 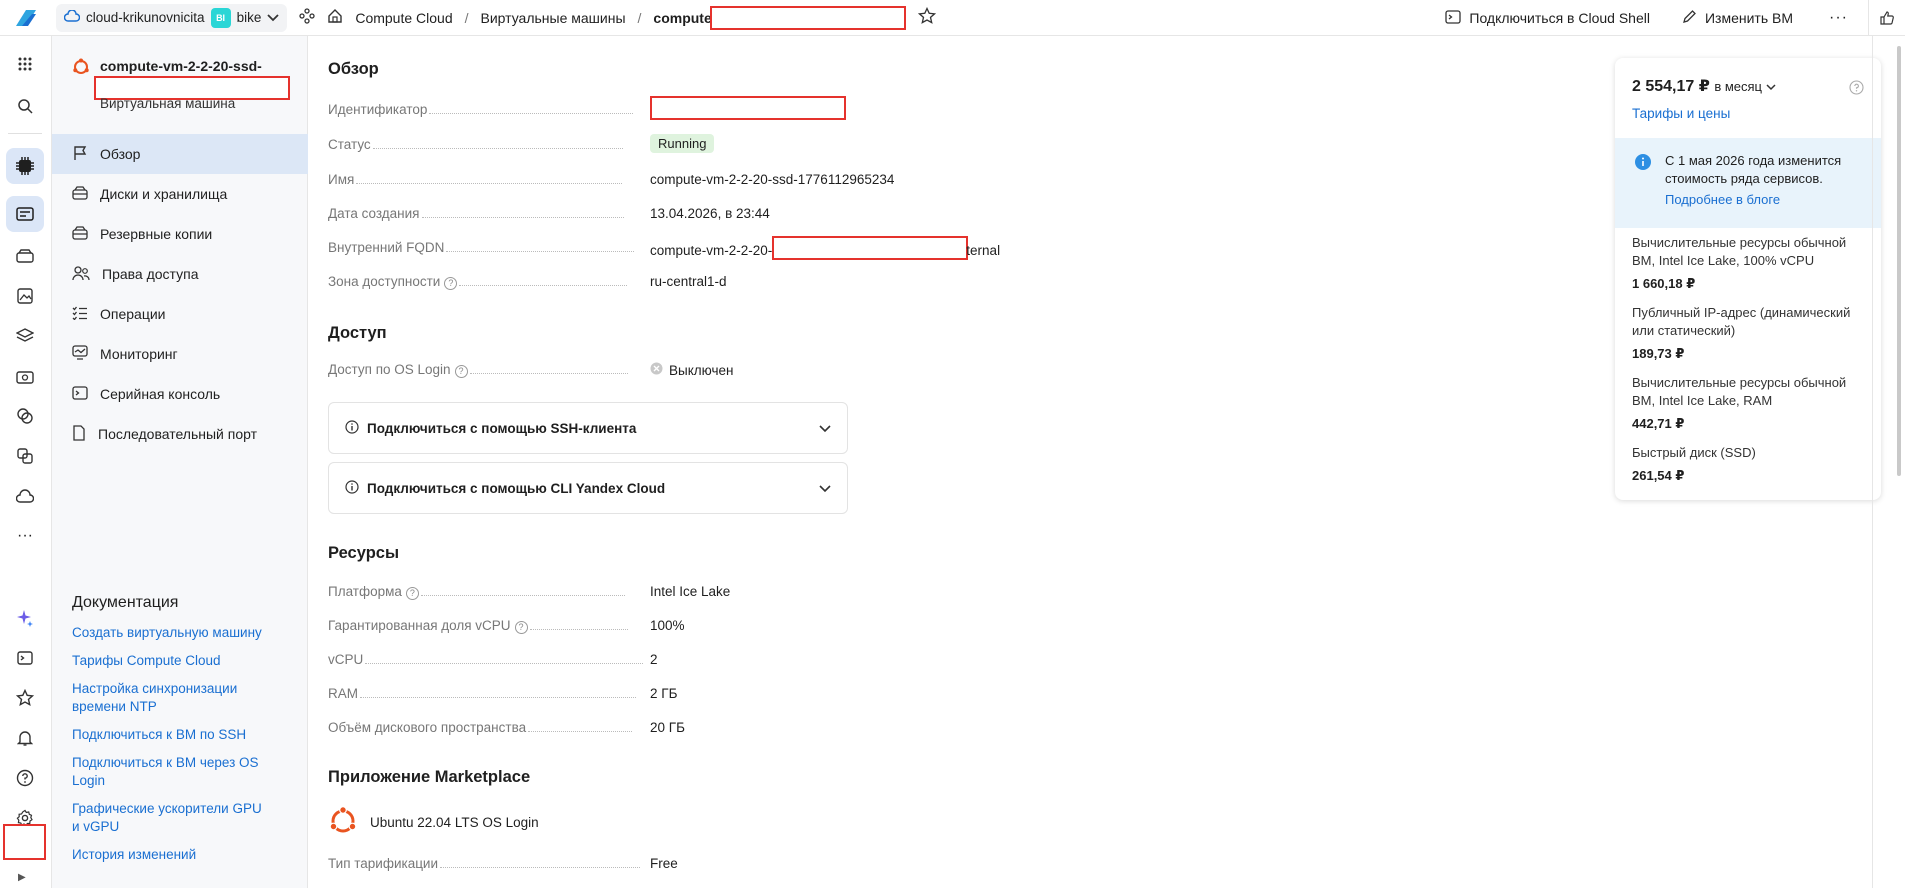 I want to click on doc-link: Тарифы Compute Cloud, so click(x=172, y=661).